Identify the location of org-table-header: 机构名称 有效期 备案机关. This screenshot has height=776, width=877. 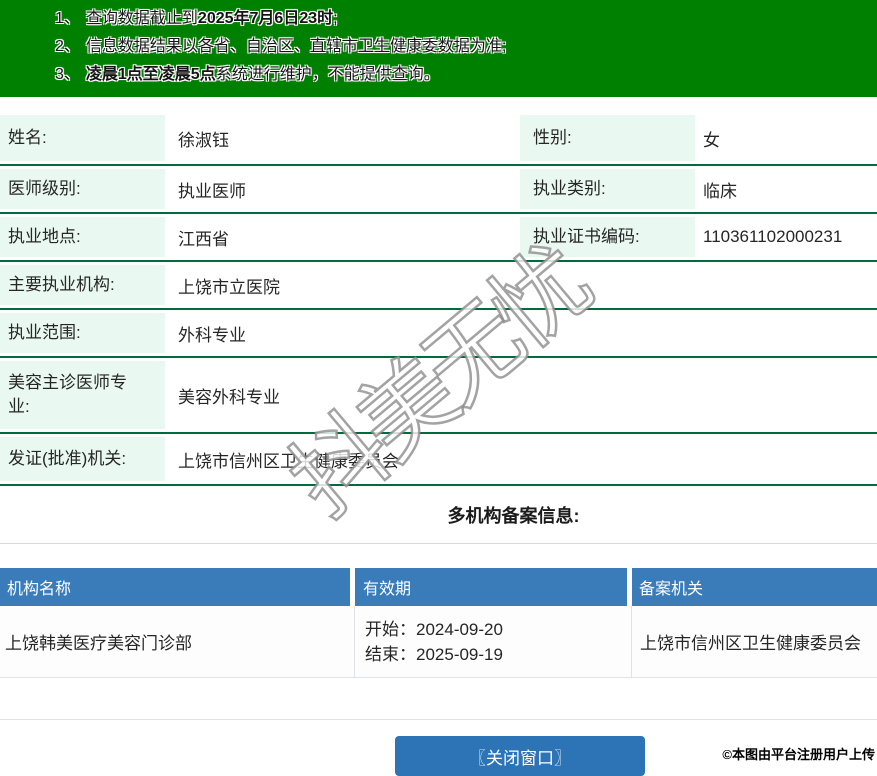
(438, 587).